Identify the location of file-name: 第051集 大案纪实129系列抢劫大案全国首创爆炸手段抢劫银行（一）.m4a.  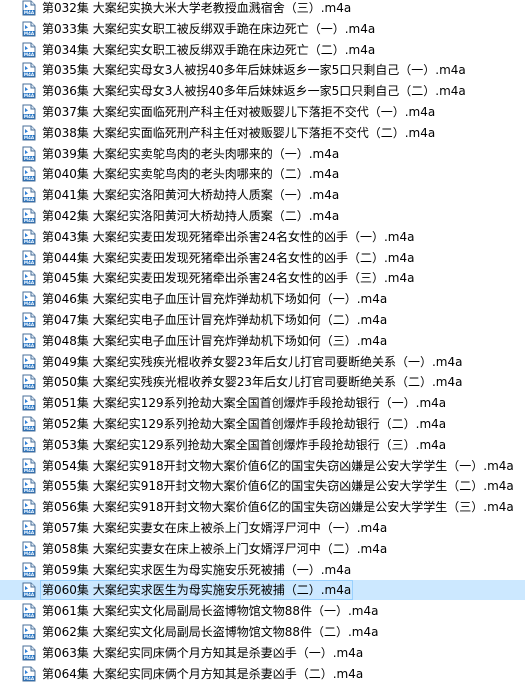
(244, 403).